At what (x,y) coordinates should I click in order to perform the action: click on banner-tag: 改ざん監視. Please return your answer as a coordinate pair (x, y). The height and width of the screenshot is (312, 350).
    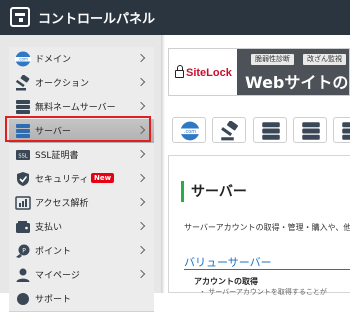
    Looking at the image, I should click on (324, 59).